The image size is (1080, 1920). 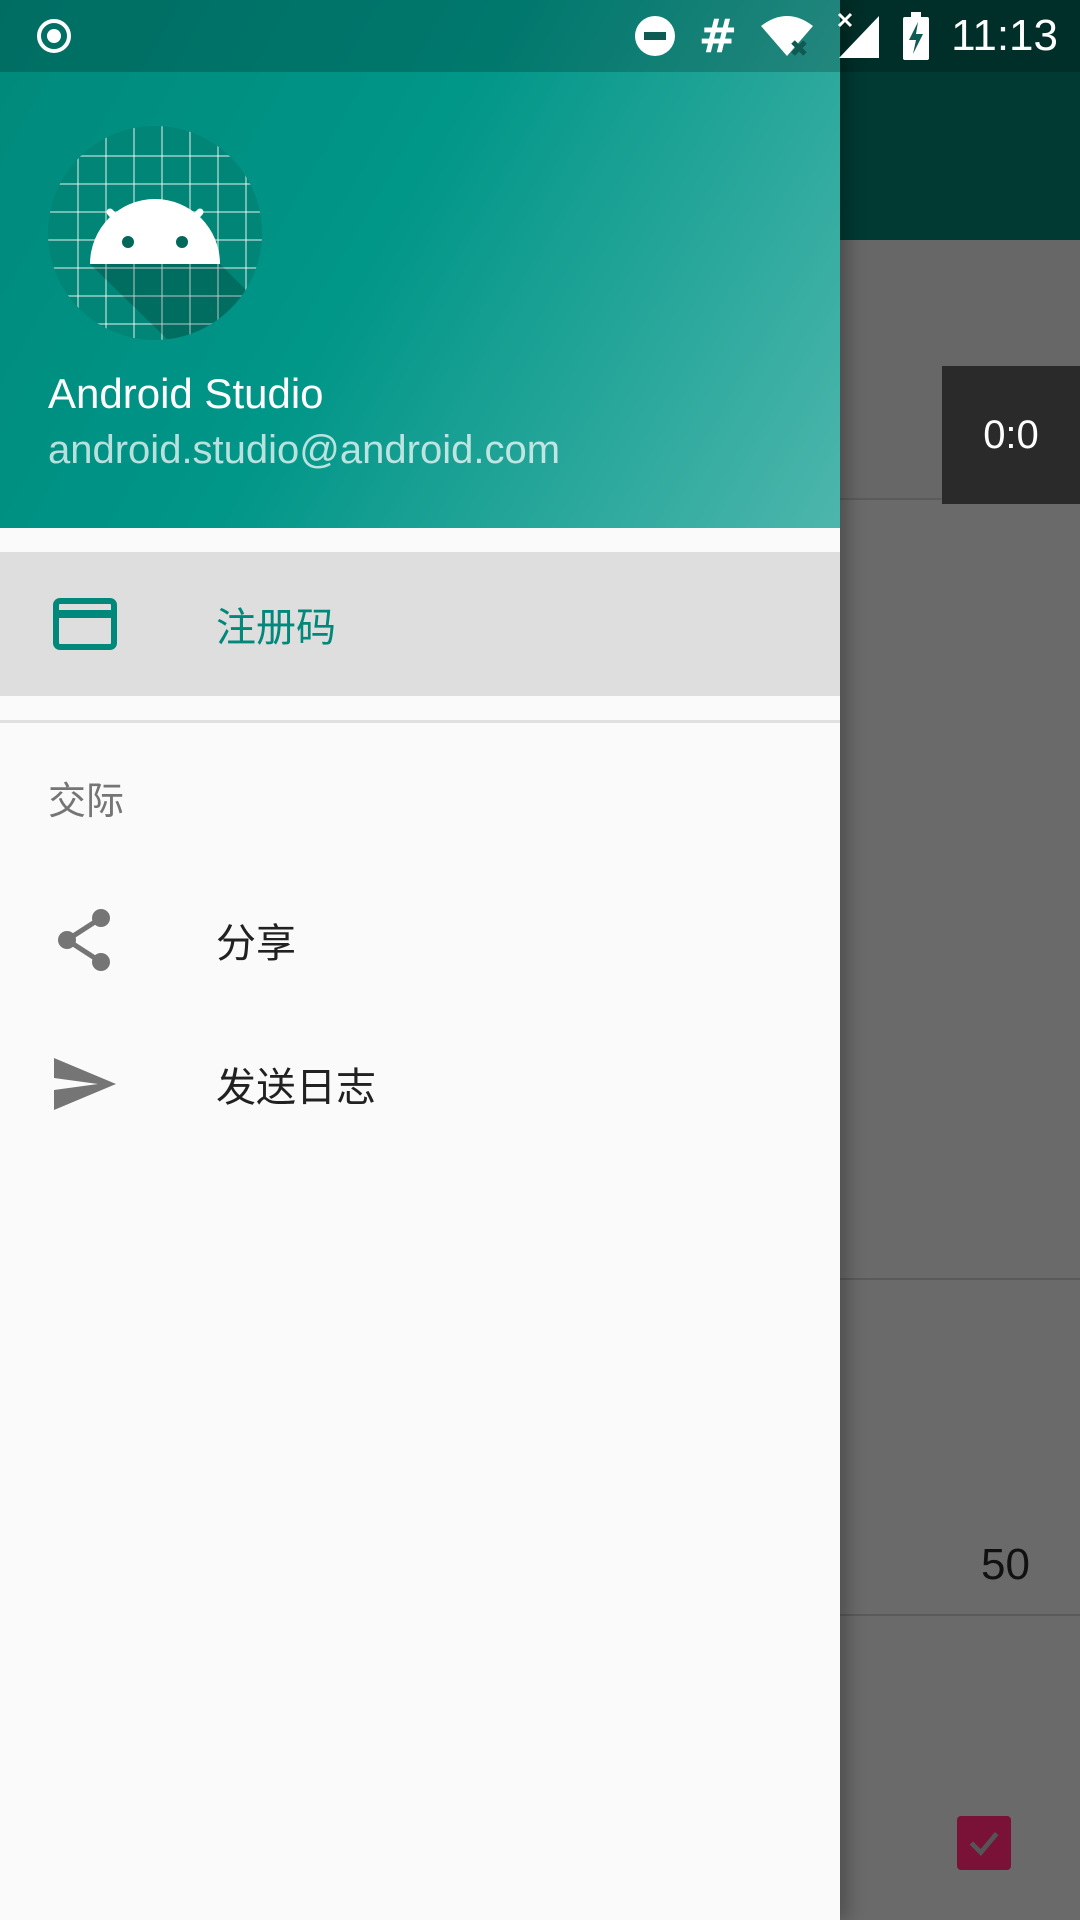 What do you see at coordinates (186, 393) in the screenshot?
I see `user-name: Android Studio` at bounding box center [186, 393].